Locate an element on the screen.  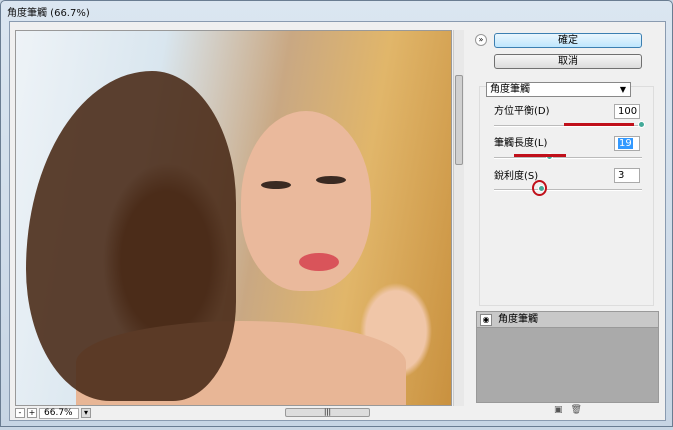
collapse-icon: » is located at coordinates (481, 40).